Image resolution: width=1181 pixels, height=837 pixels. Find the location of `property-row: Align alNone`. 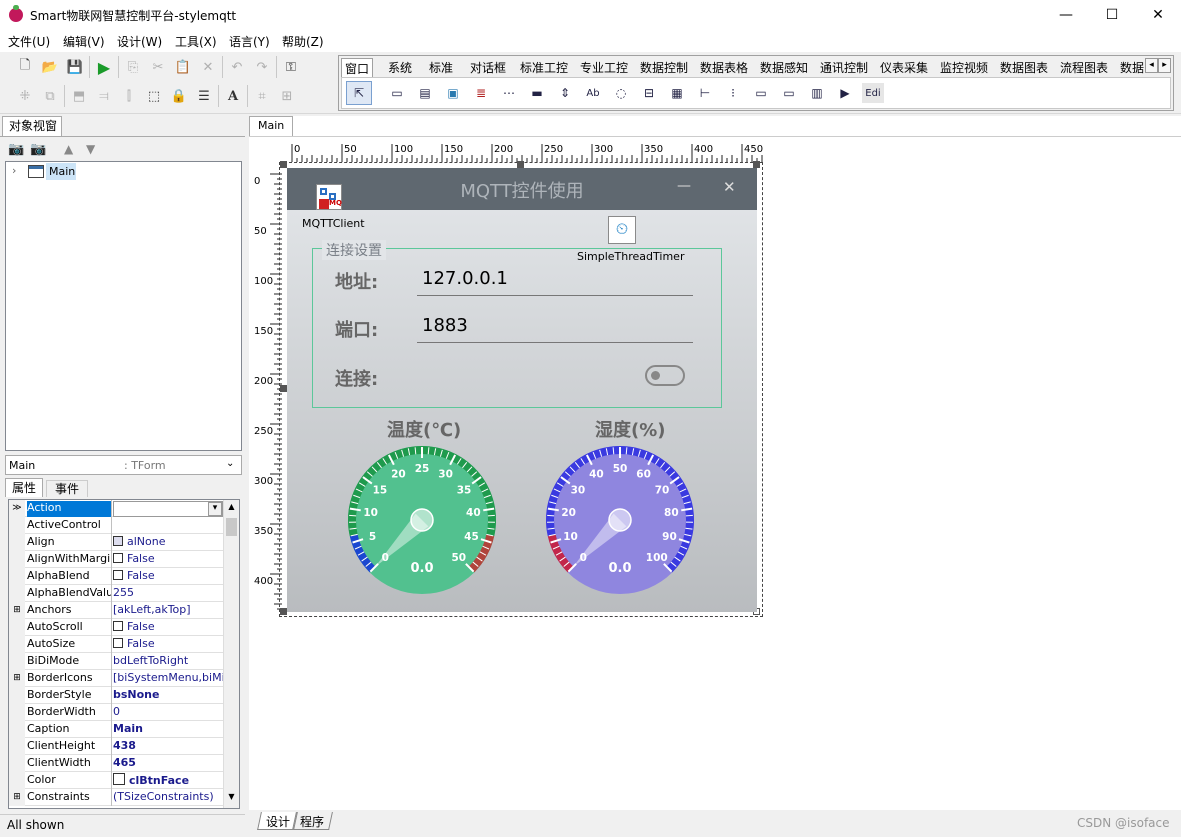

property-row: Align alNone is located at coordinates (118, 542).